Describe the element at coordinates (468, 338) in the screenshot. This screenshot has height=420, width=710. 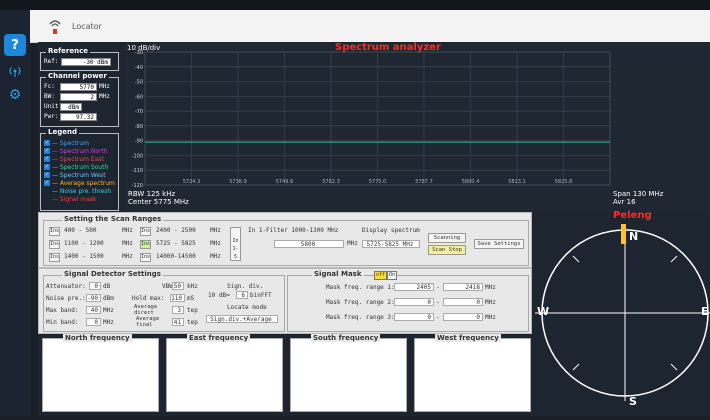
I see `west-frequency-title: West frequency` at that location.